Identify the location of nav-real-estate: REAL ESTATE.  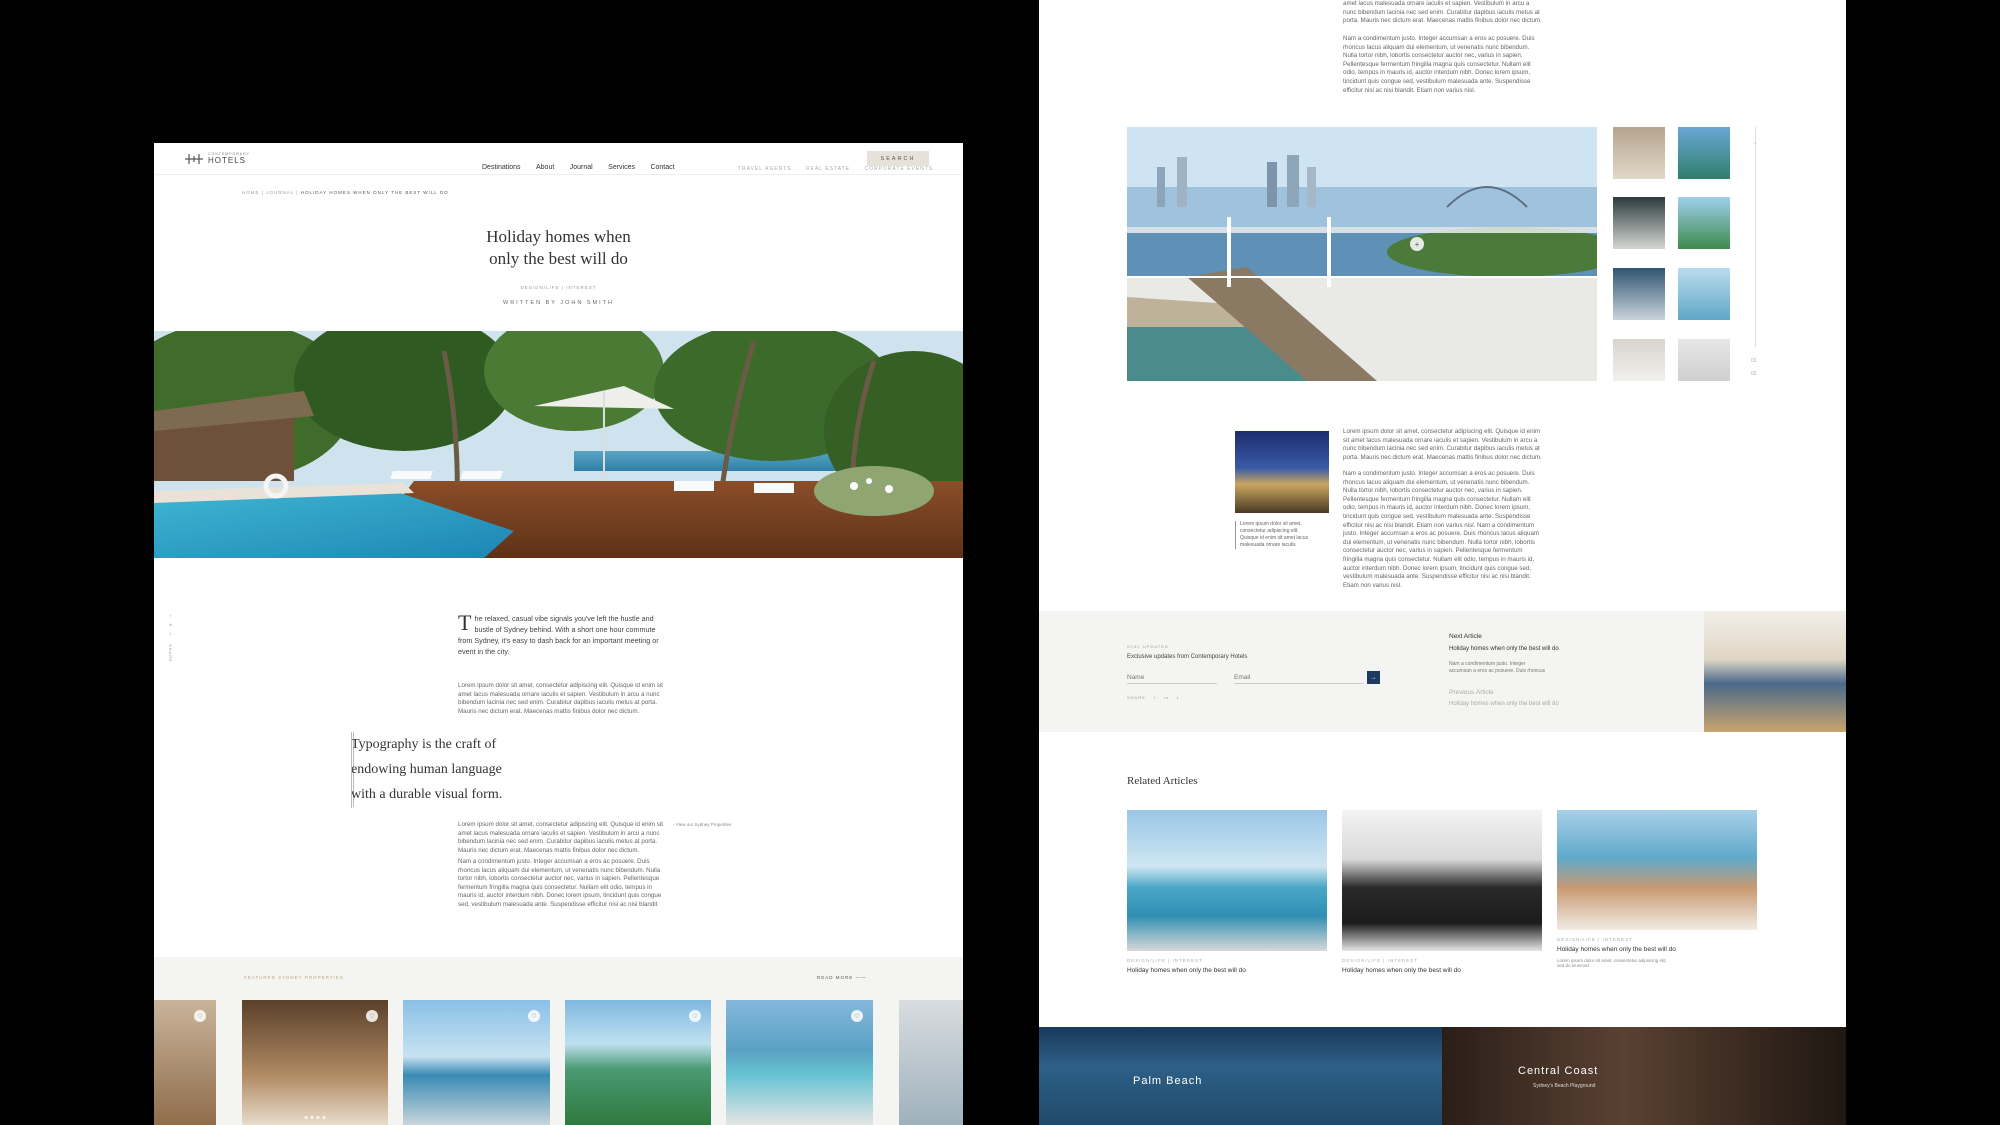
(828, 169).